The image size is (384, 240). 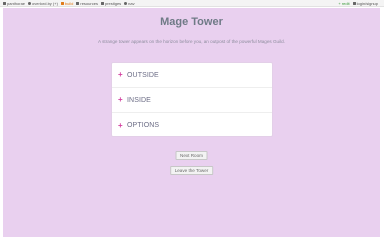 I want to click on nav-item-login: login/signup, so click(x=365, y=3).